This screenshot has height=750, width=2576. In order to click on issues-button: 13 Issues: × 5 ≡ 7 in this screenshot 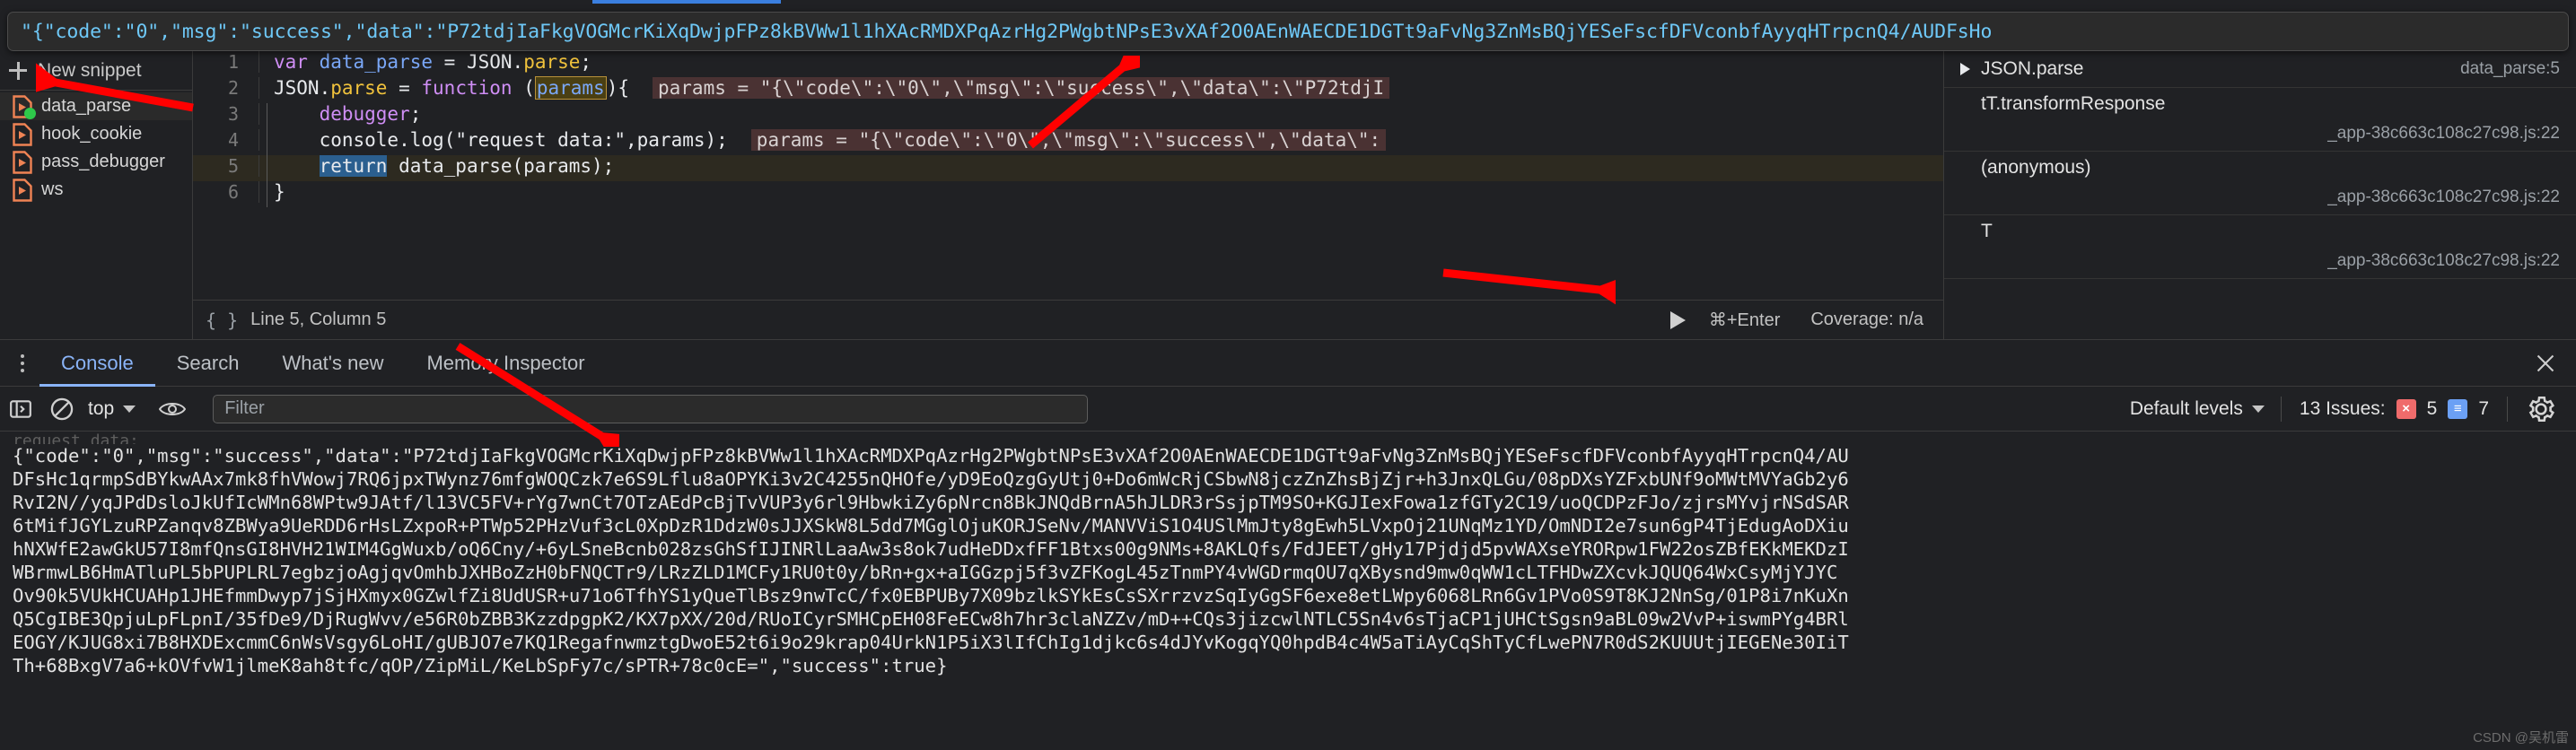, I will do `click(2394, 409)`.